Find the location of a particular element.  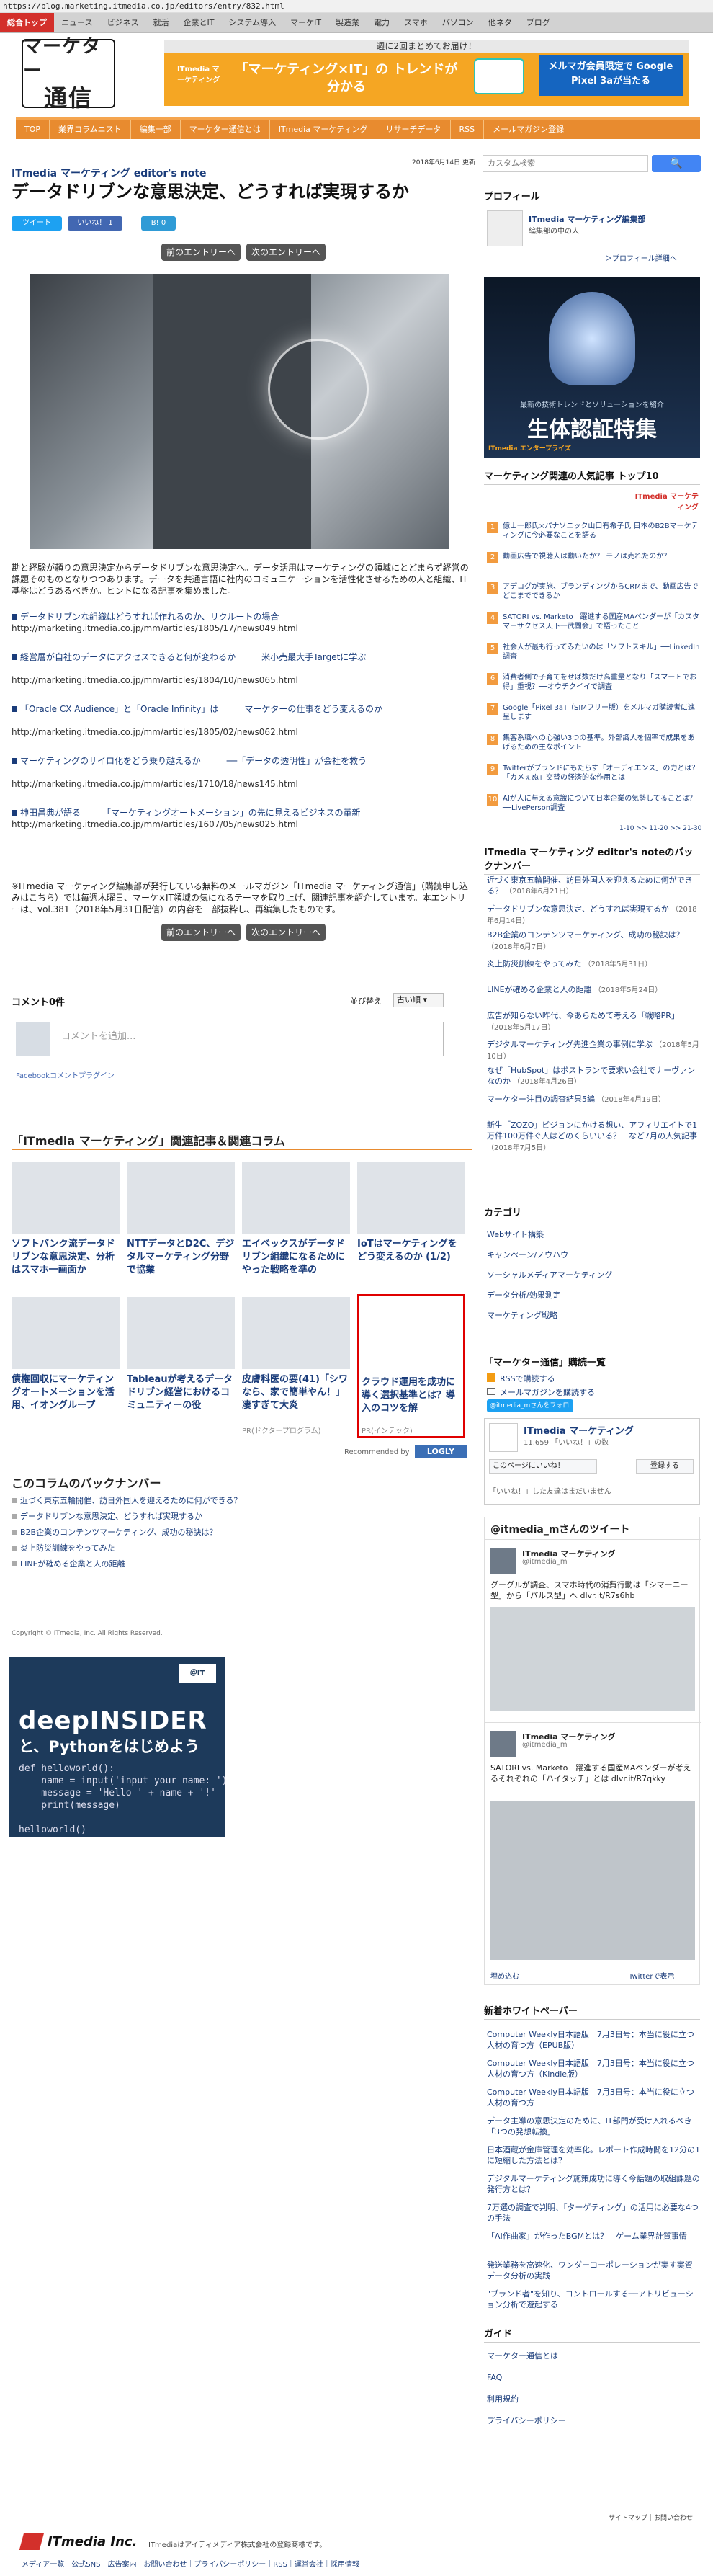

mainnav-item: ITmedia マーケティング is located at coordinates (323, 129).